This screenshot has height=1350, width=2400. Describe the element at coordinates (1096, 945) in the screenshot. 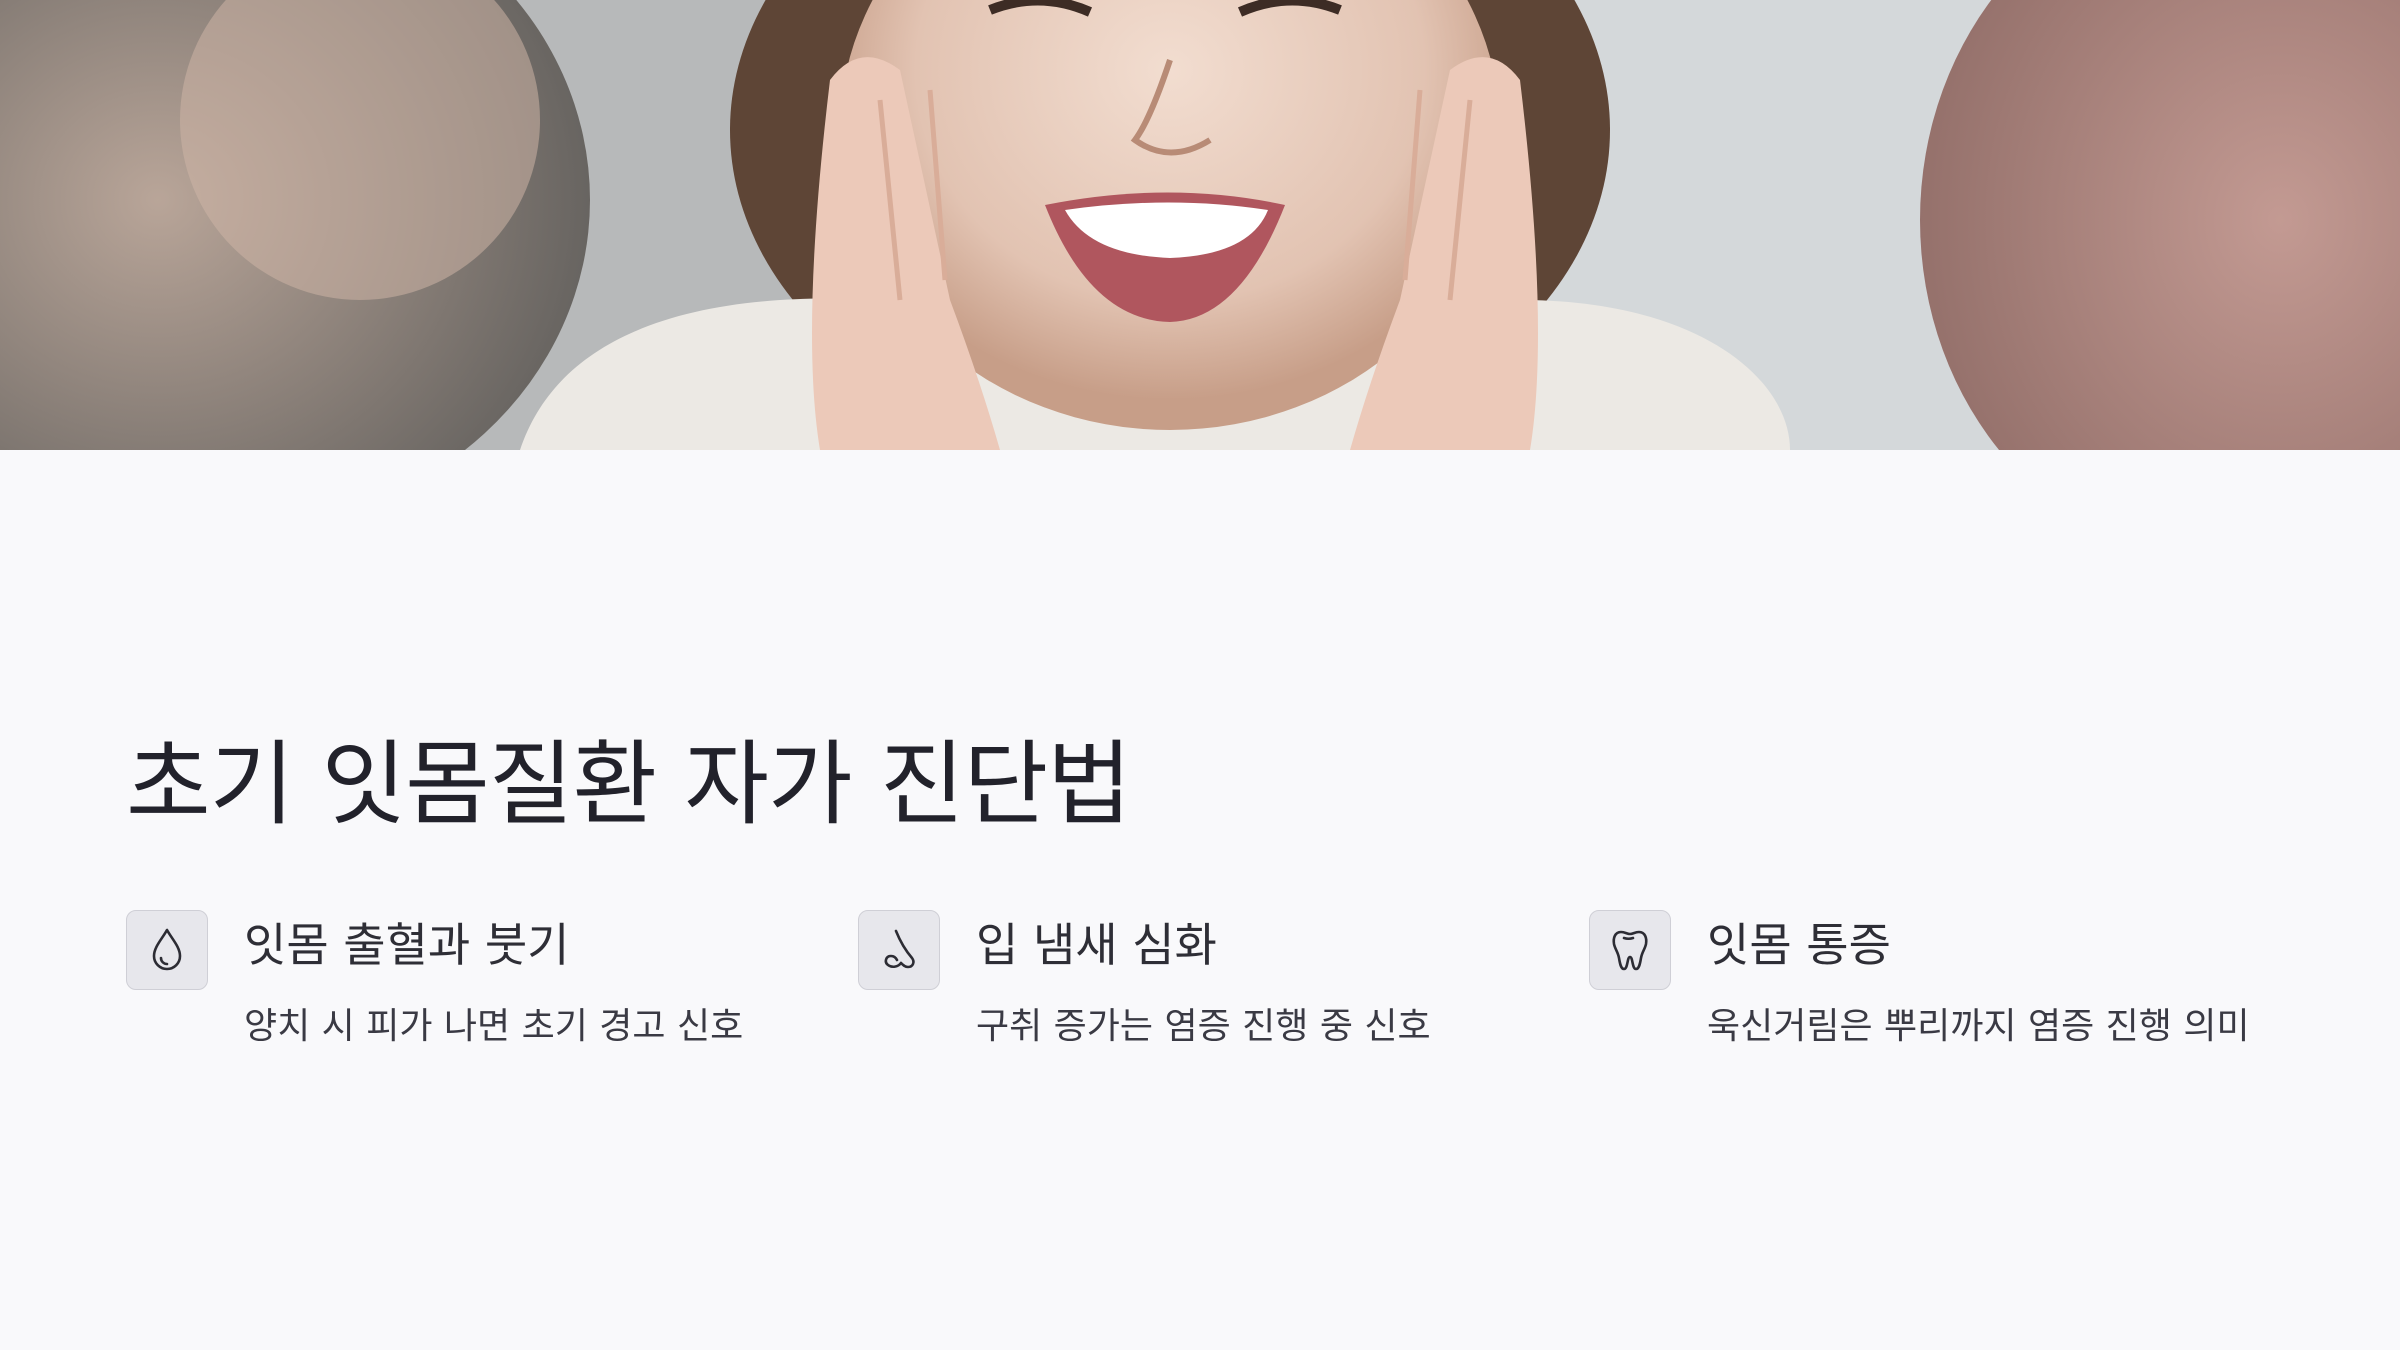

I see `feature-title: 입 냄새 심화` at that location.